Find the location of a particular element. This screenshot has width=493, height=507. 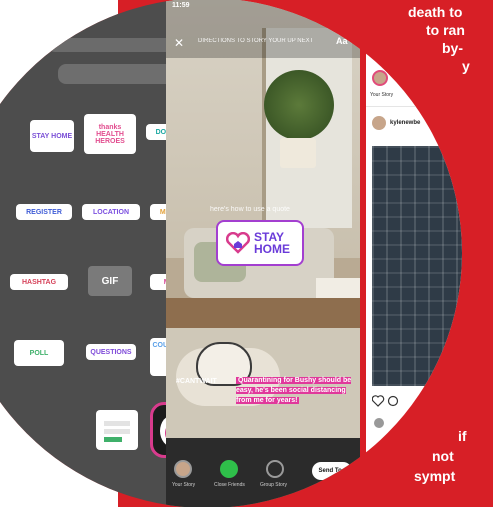

plant-pot is located at coordinates (298, 153).